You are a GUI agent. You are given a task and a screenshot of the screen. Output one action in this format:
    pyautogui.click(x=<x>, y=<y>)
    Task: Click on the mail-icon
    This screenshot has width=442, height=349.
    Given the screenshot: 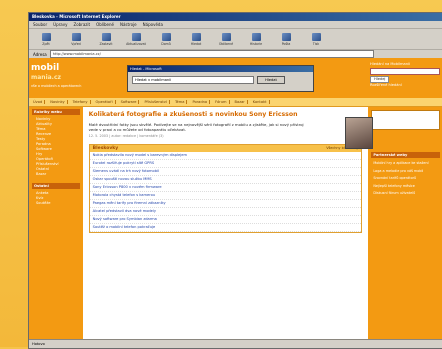 What is the action you would take?
    pyautogui.click(x=286, y=36)
    